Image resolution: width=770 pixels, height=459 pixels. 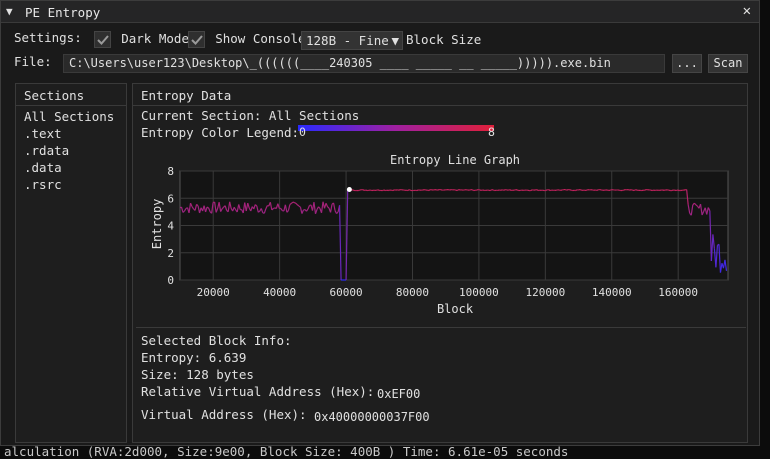 What do you see at coordinates (491, 132) in the screenshot?
I see `legend-max: 8` at bounding box center [491, 132].